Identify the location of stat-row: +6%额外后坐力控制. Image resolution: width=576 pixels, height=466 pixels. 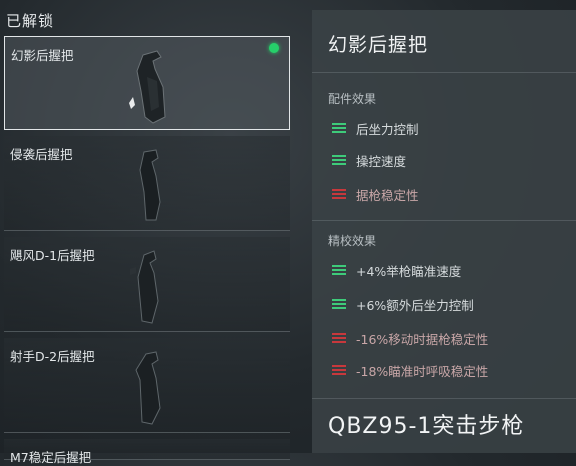
(403, 304).